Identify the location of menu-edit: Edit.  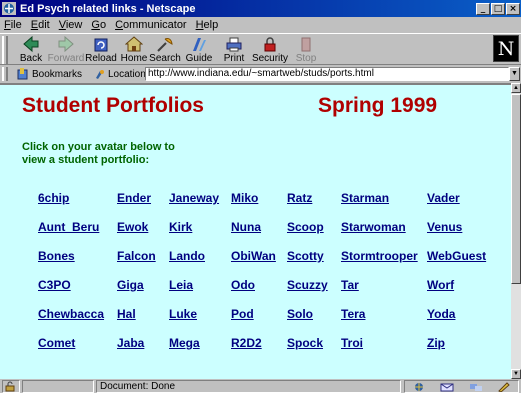
(40, 25).